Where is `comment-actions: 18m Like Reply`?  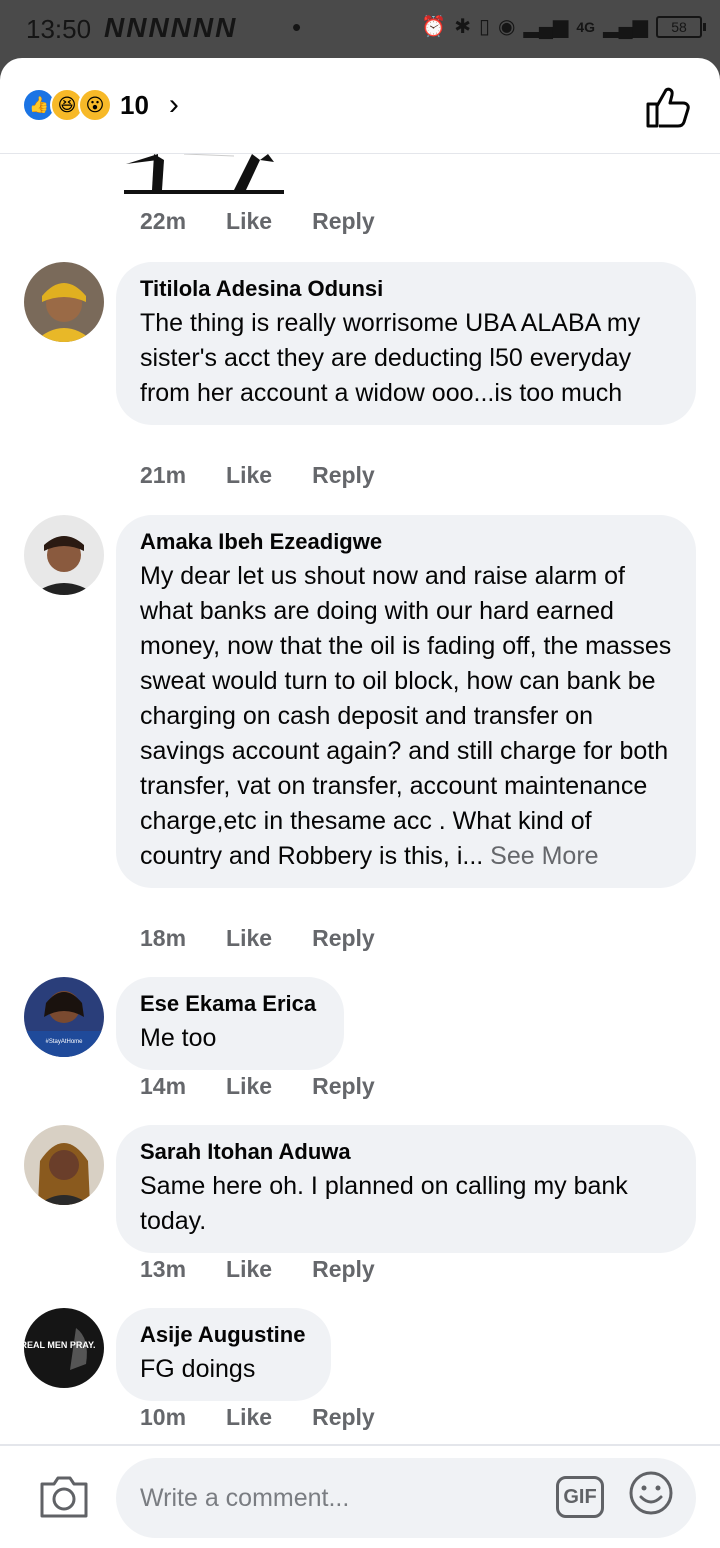
comment-actions: 18m Like Reply is located at coordinates (277, 938).